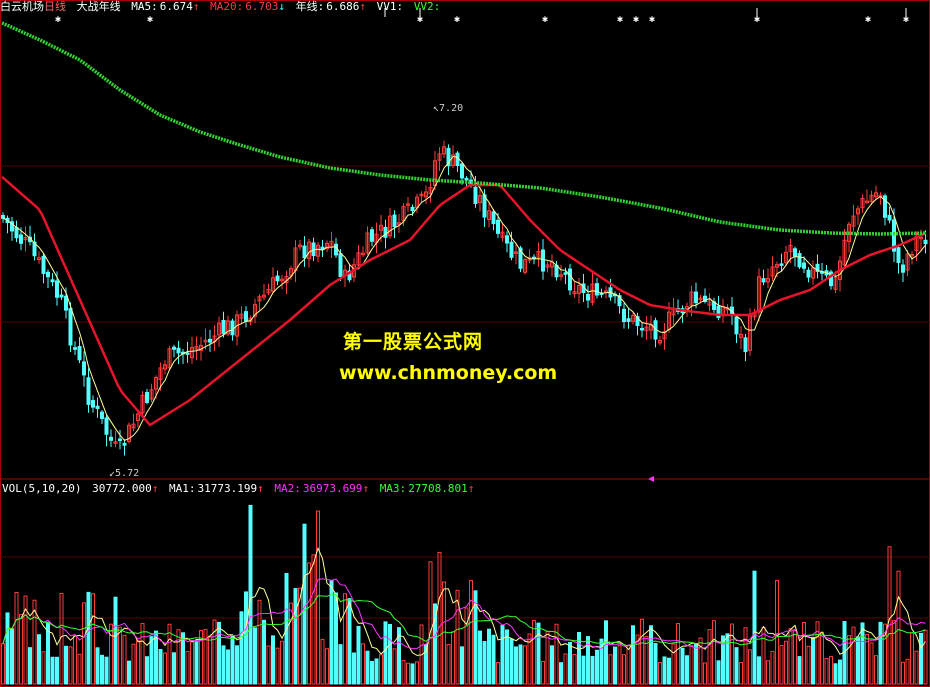  What do you see at coordinates (651, 479) in the screenshot?
I see `cursor-marker-icon` at bounding box center [651, 479].